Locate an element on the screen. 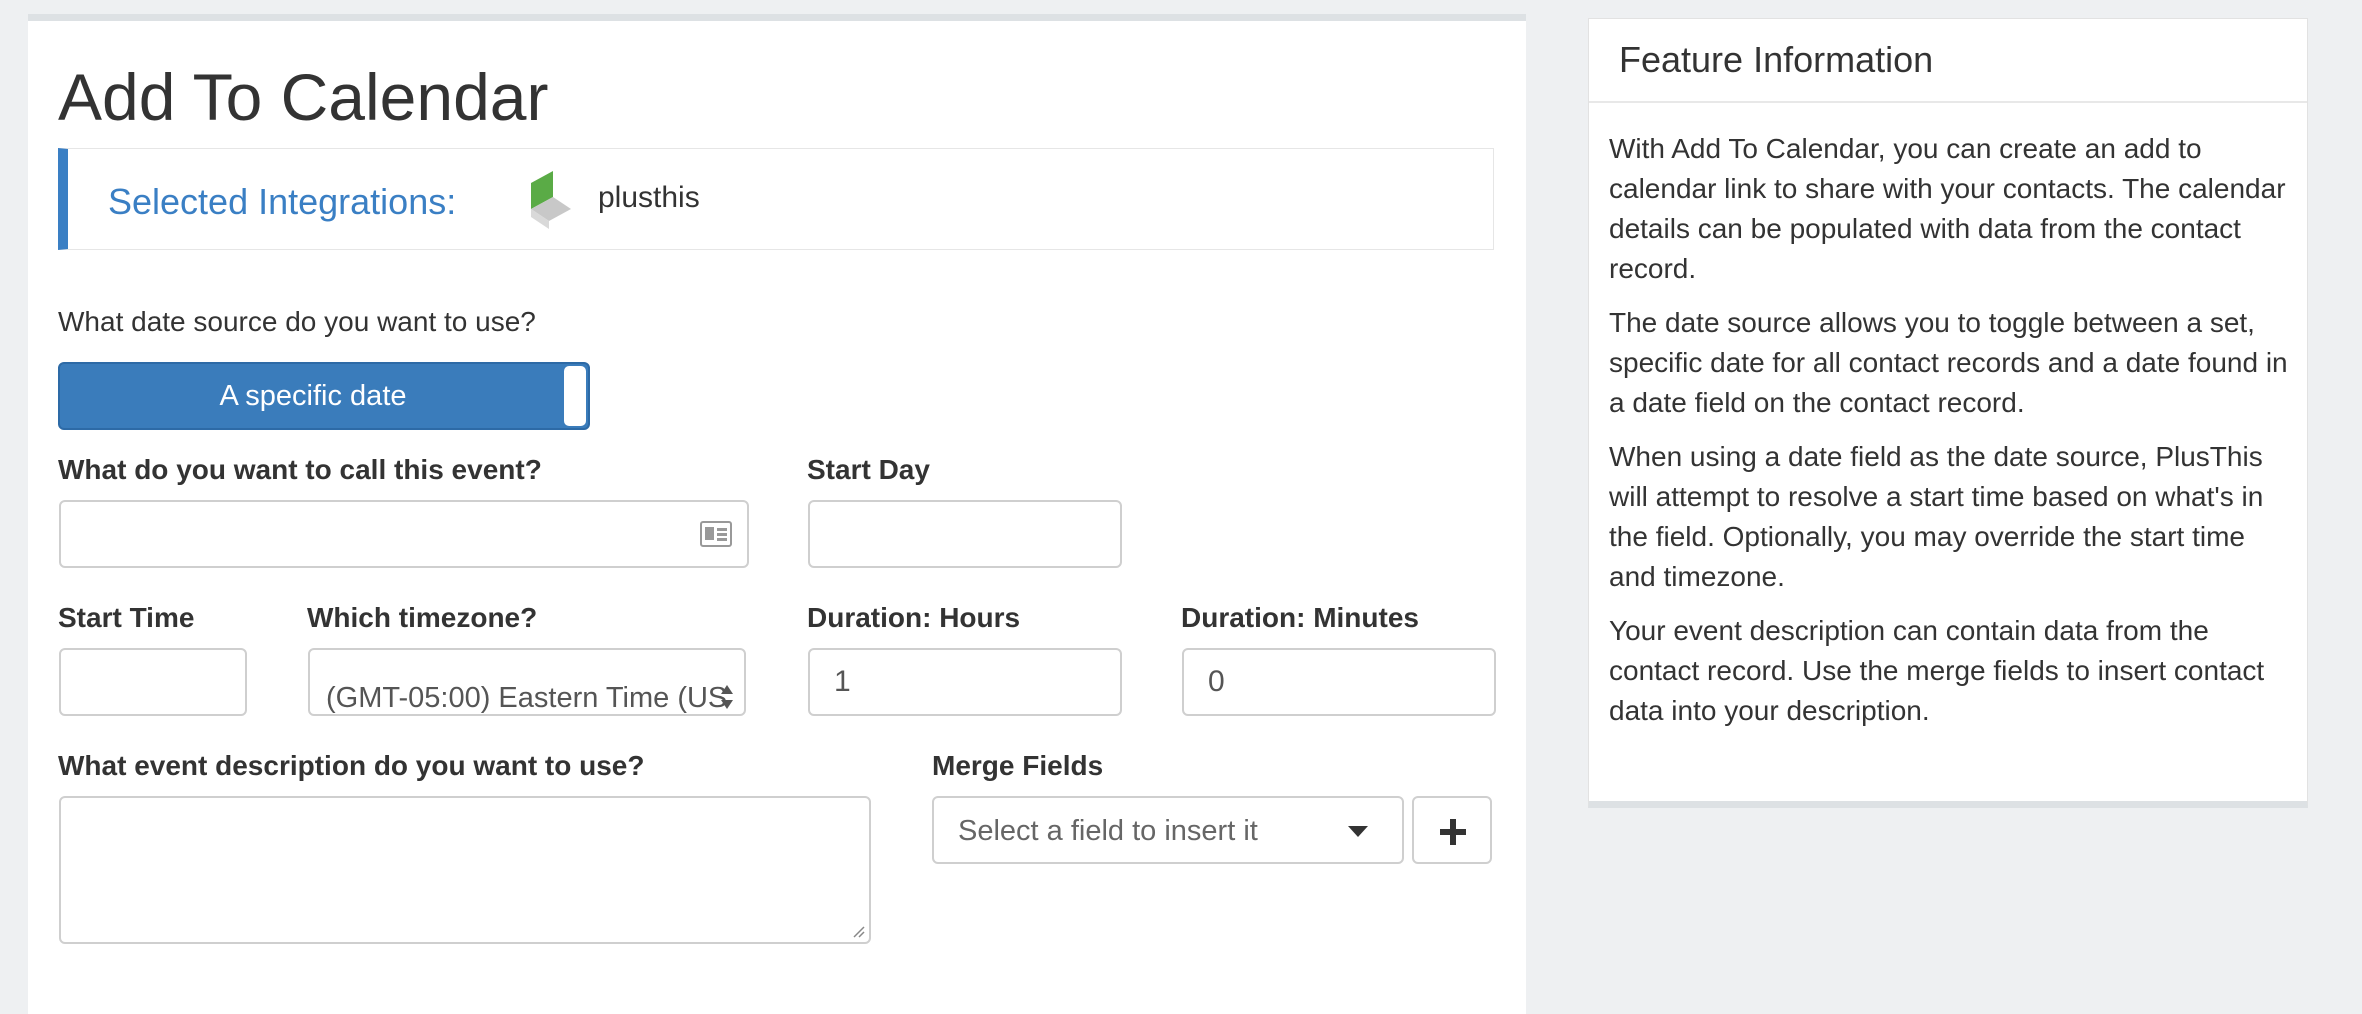  resize-grip-icon is located at coordinates (858, 931).